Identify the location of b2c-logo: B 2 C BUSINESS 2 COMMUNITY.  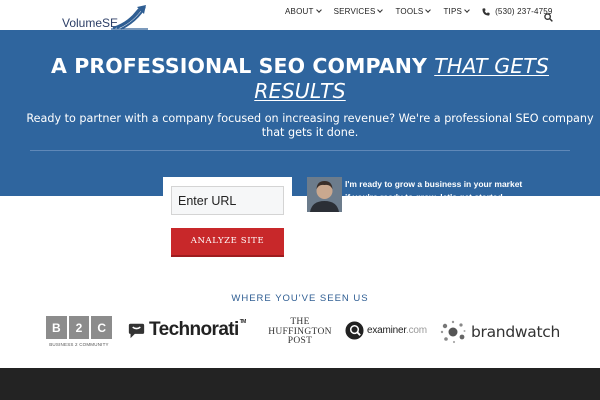
(79, 331).